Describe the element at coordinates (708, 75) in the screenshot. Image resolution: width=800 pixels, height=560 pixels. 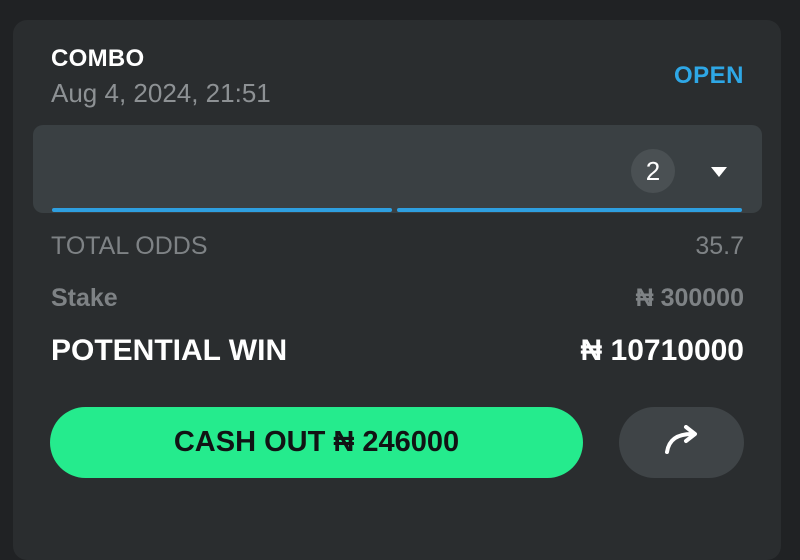
I see `bet-status: OPEN` at that location.